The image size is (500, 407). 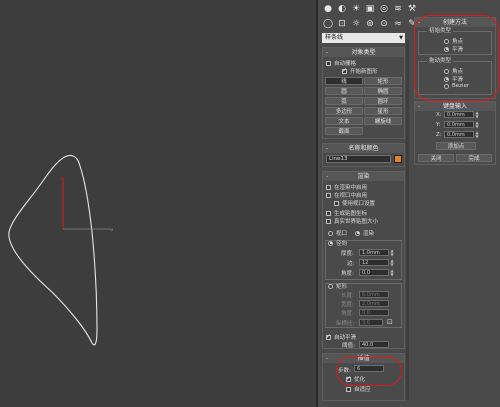 I want to click on viewport-canvas: y x, so click(x=61, y=250).